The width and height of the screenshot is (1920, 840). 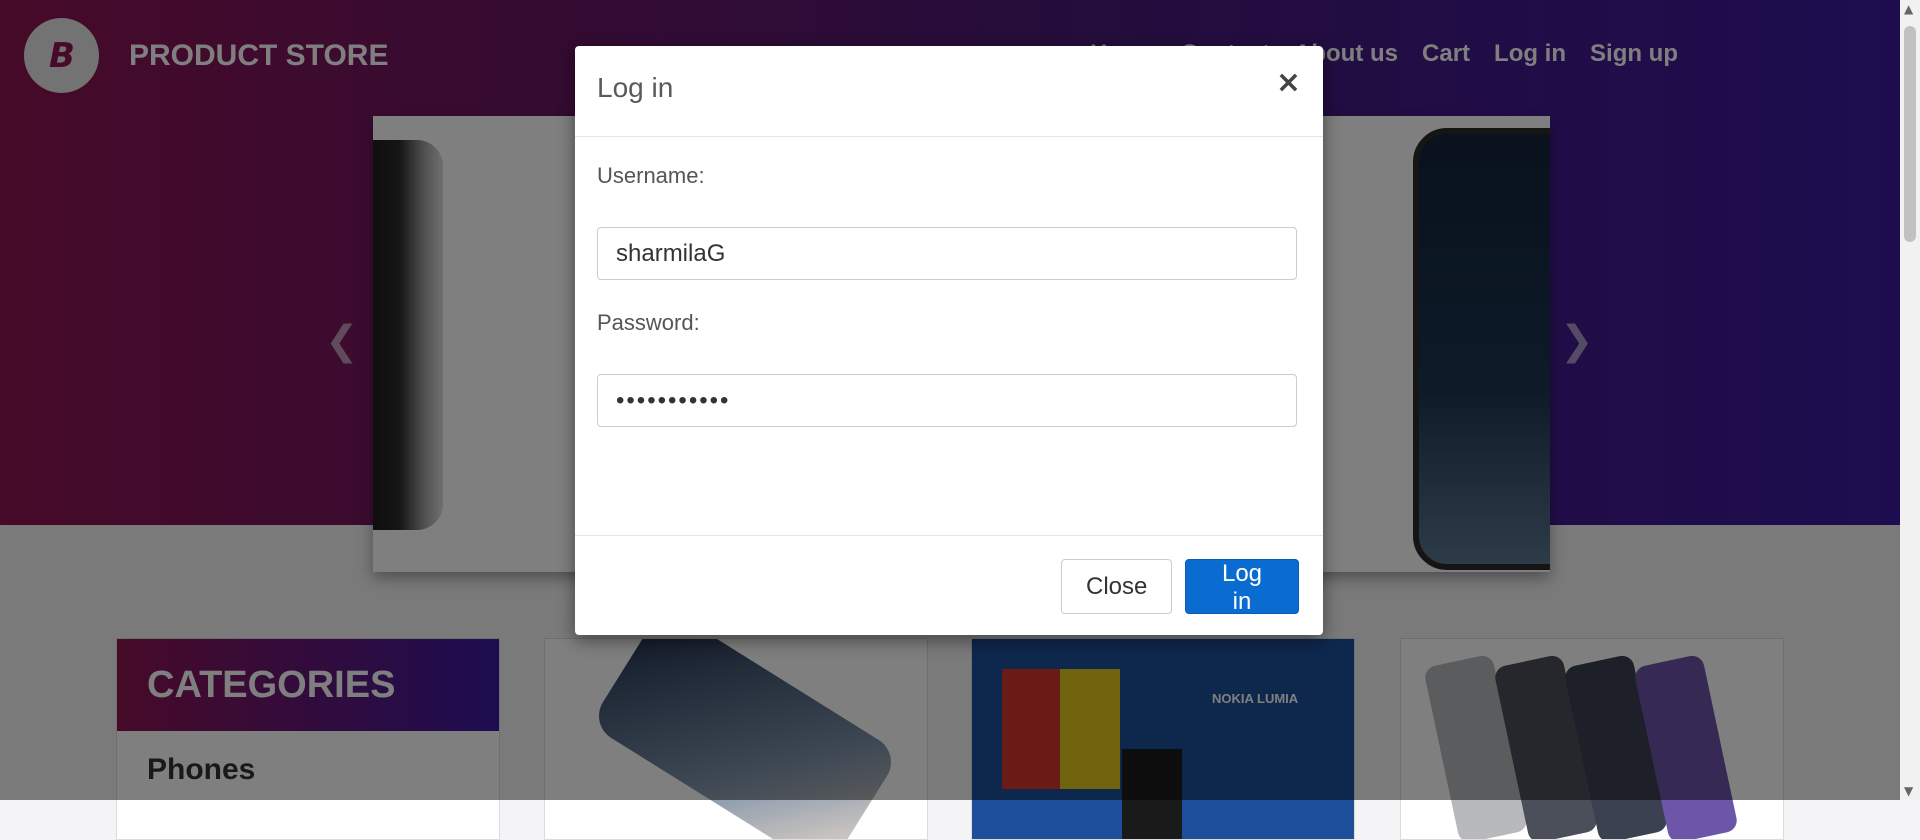 I want to click on close-icon: ×, so click(x=1288, y=83).